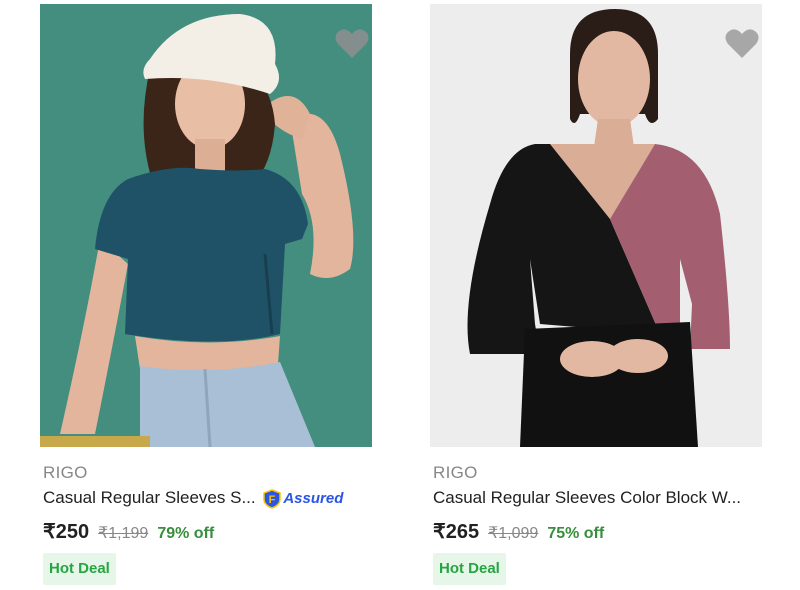 The image size is (800, 590). I want to click on price-row: ₹250 ₹1,199 79% off, so click(128, 531).